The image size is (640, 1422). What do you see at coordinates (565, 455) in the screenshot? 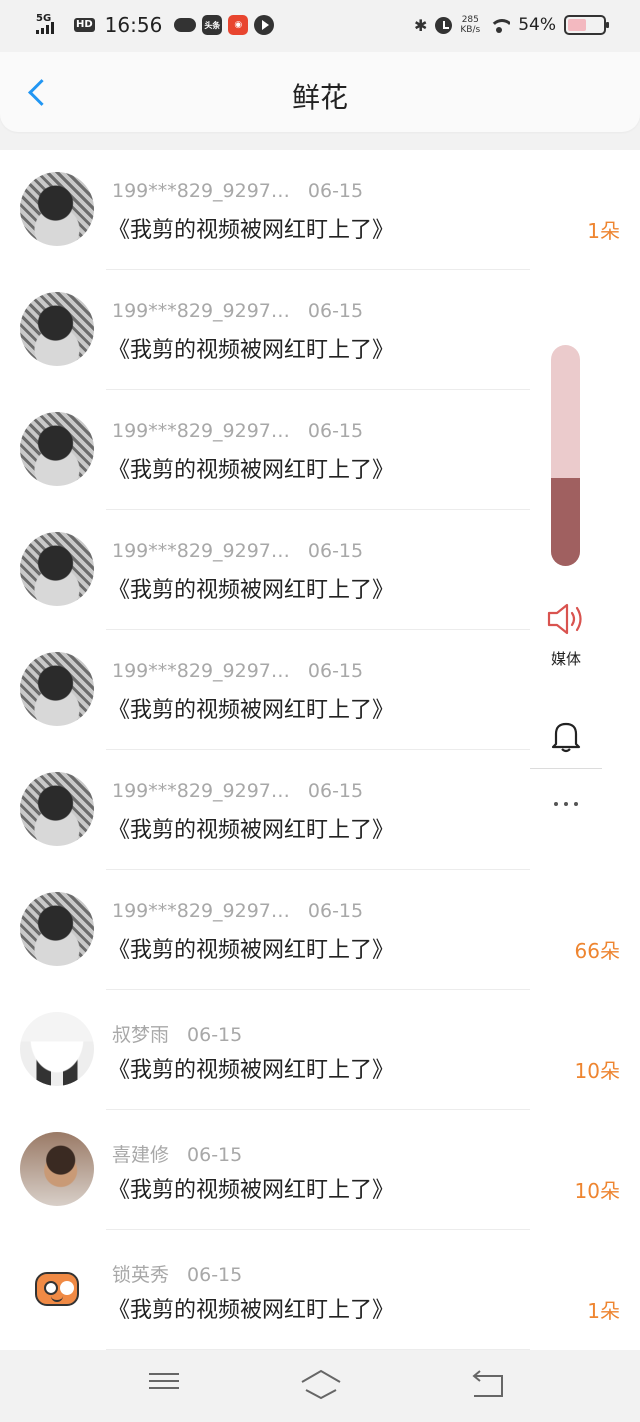
I see `volume-slider` at bounding box center [565, 455].